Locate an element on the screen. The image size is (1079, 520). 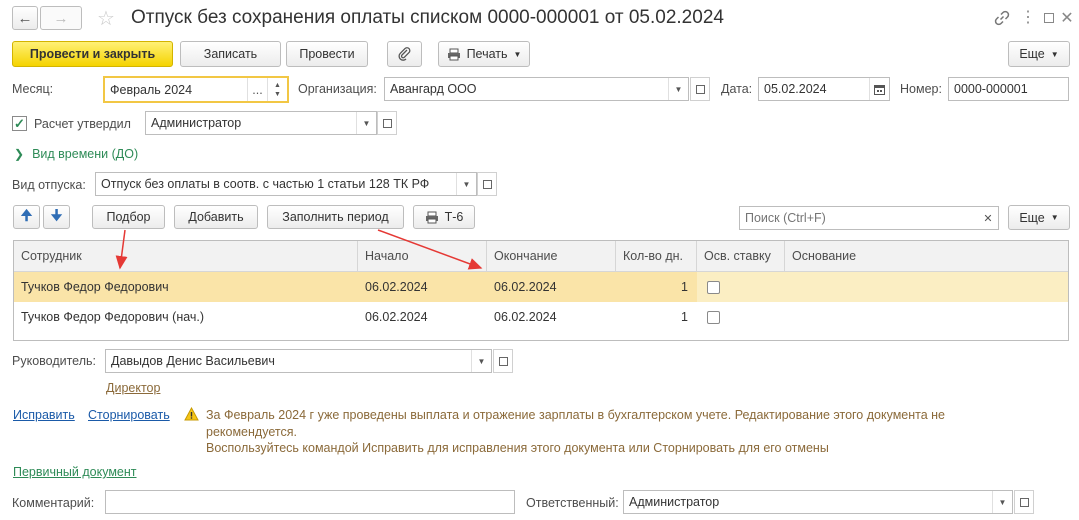
comment-label: Комментарий: is located at coordinates (53, 503).